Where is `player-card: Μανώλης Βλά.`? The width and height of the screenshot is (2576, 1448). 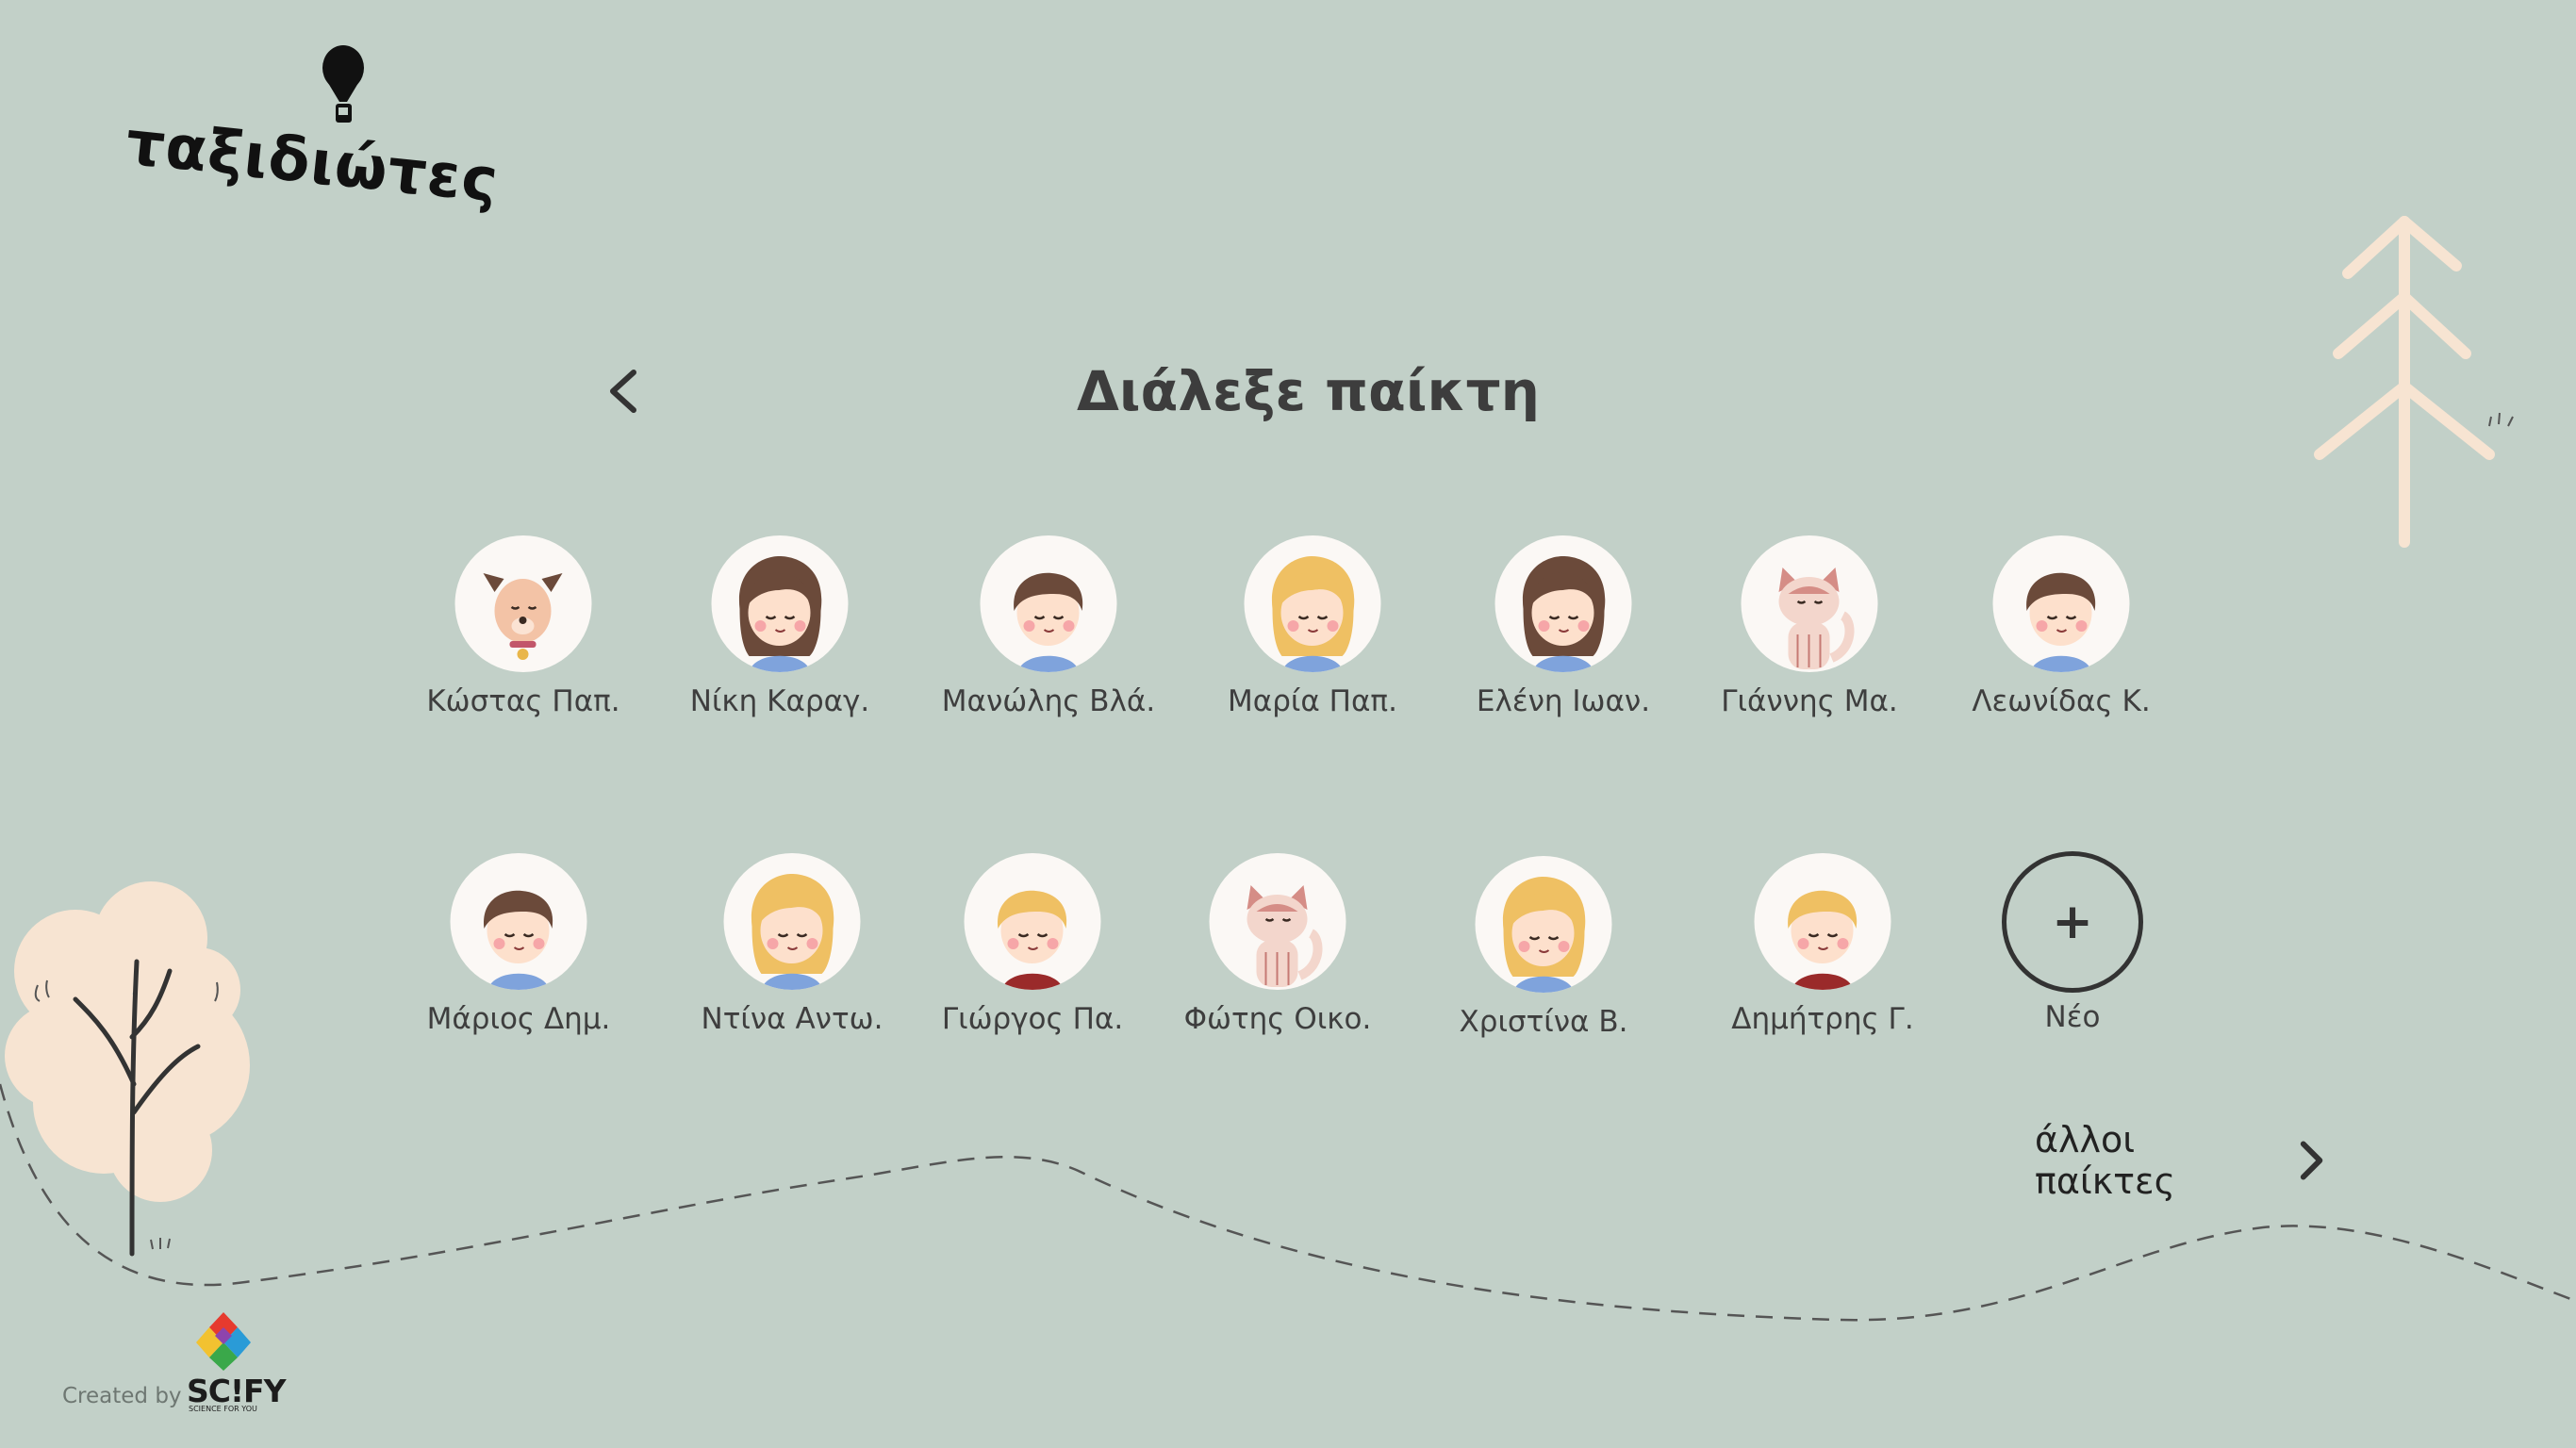 player-card: Μανώλης Βλά. is located at coordinates (1048, 648).